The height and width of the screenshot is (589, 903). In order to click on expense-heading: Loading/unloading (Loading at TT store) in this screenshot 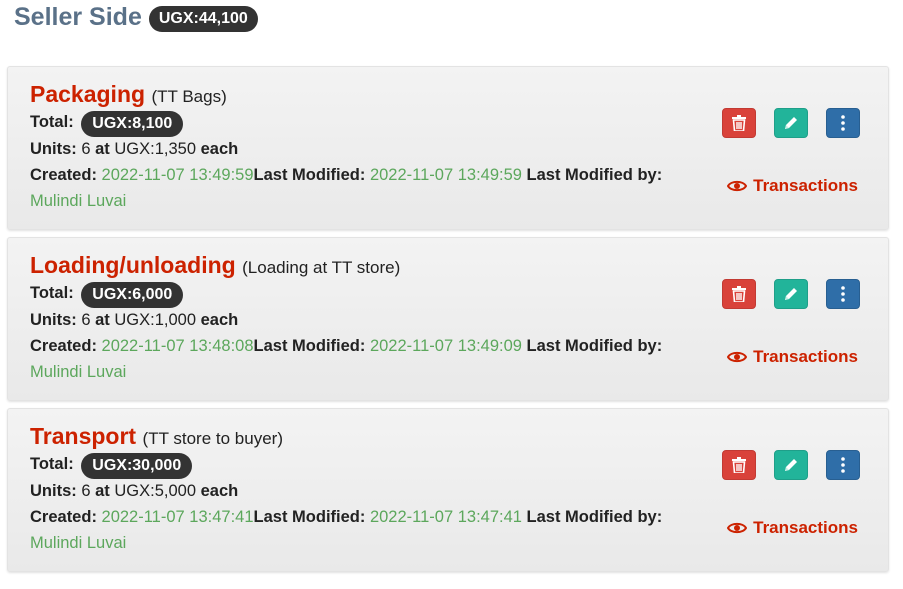, I will do `click(380, 265)`.